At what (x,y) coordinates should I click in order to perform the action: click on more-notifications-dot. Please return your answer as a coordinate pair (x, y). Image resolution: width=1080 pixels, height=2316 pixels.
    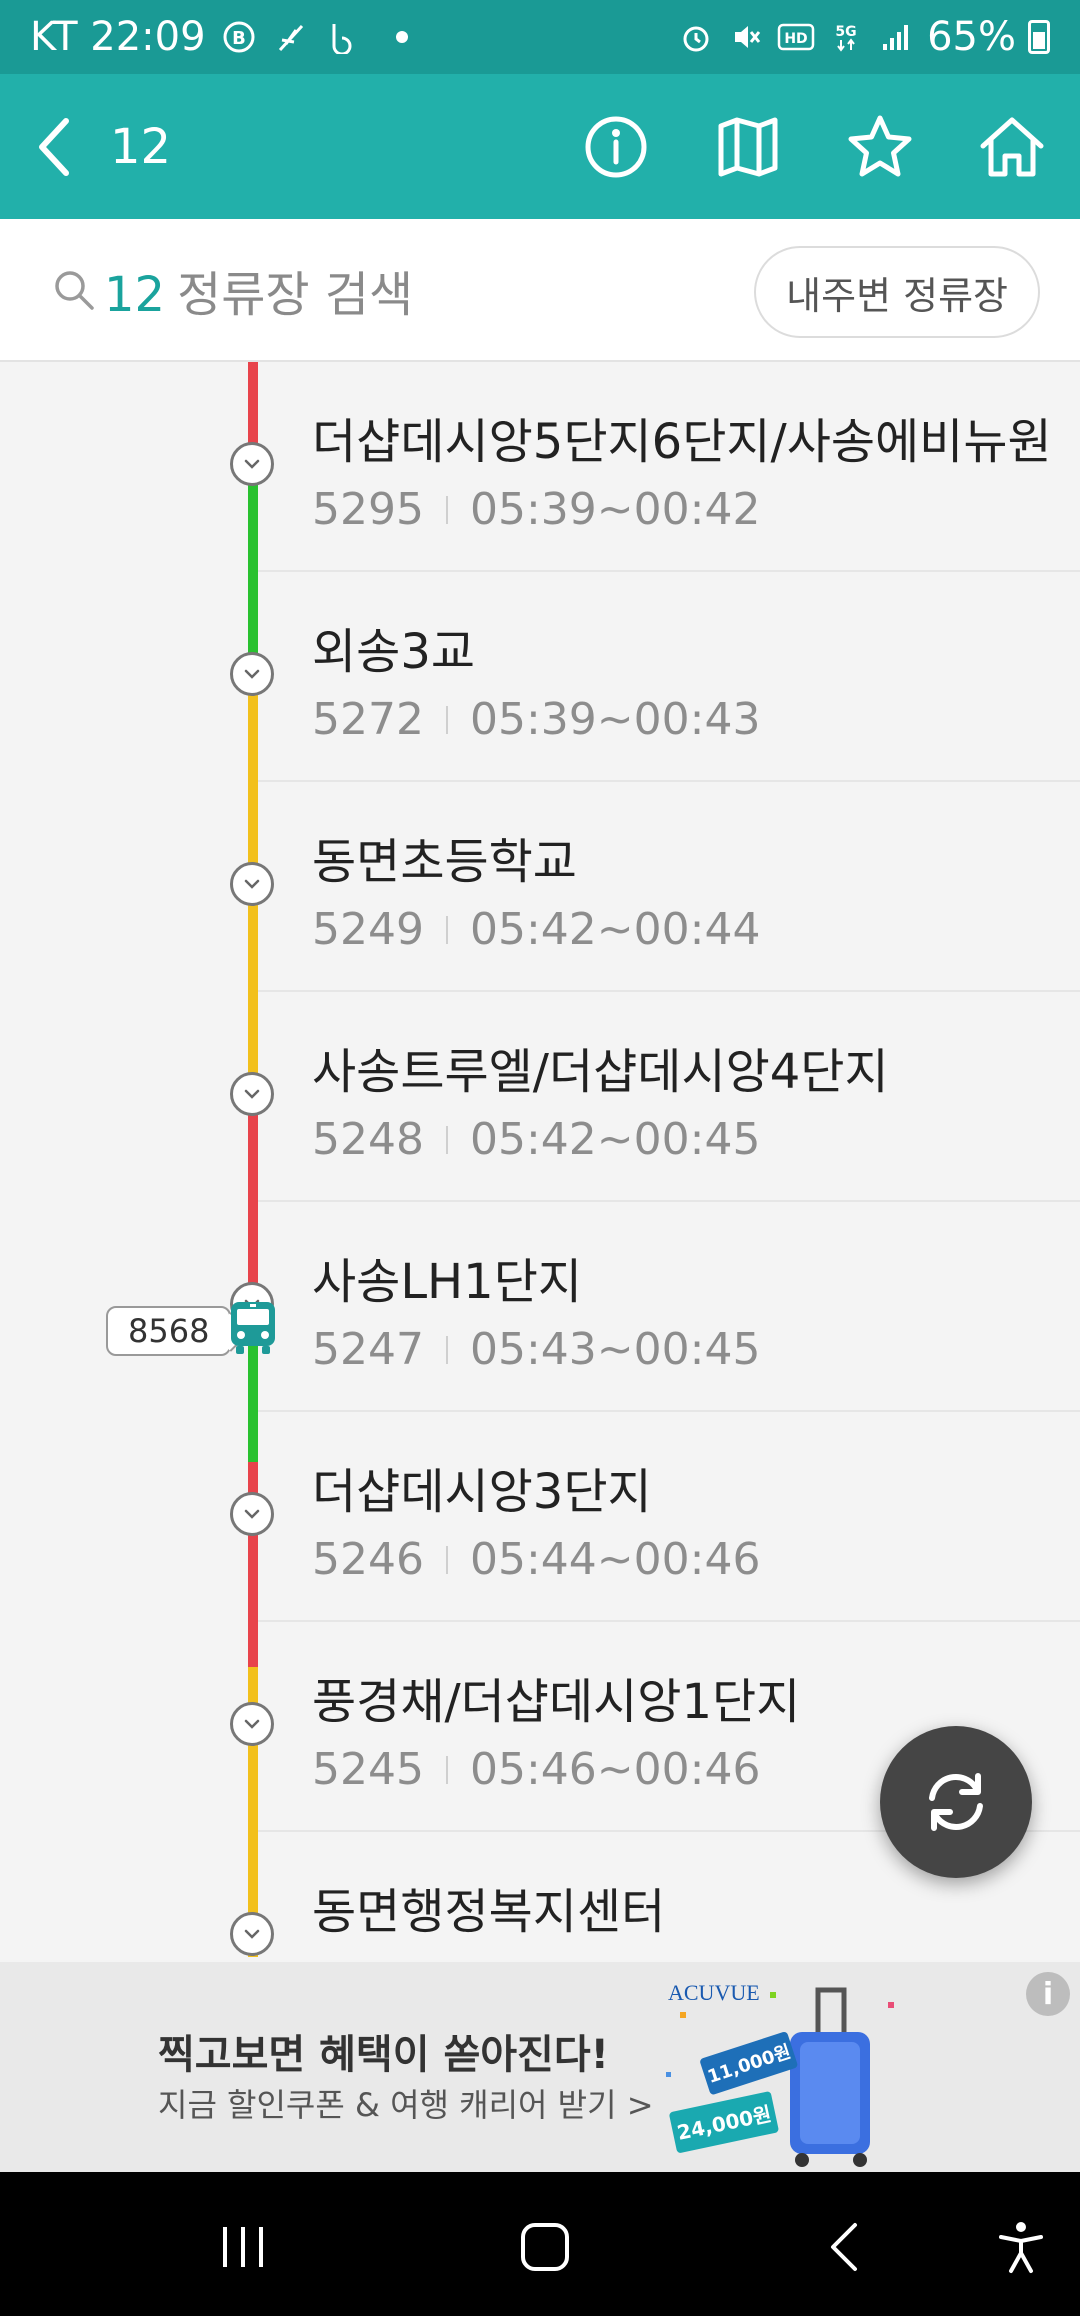
    Looking at the image, I should click on (401, 37).